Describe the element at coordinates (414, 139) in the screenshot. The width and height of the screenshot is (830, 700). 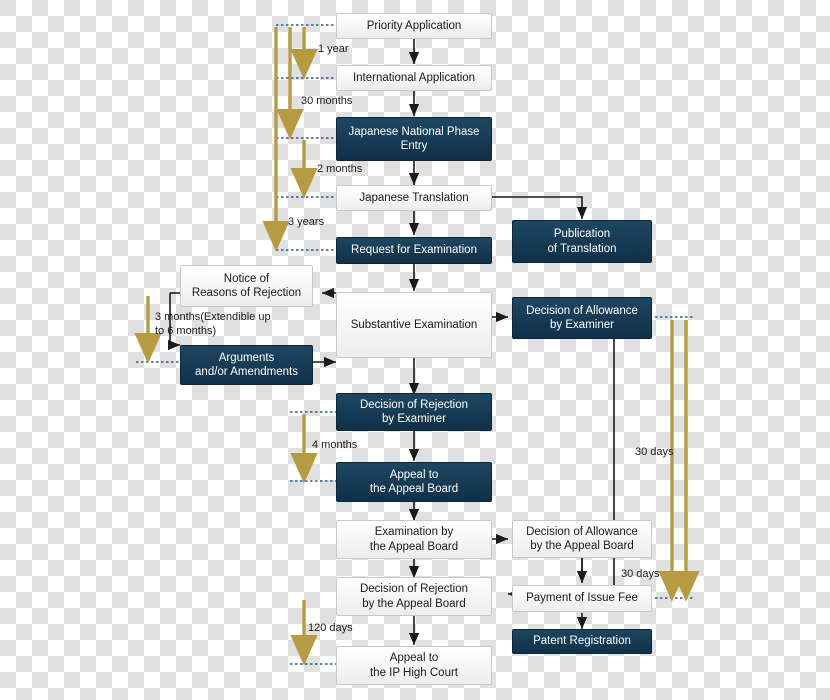
I see `node-japanese-national-phase-entry: Japanese National Phase Entry` at that location.